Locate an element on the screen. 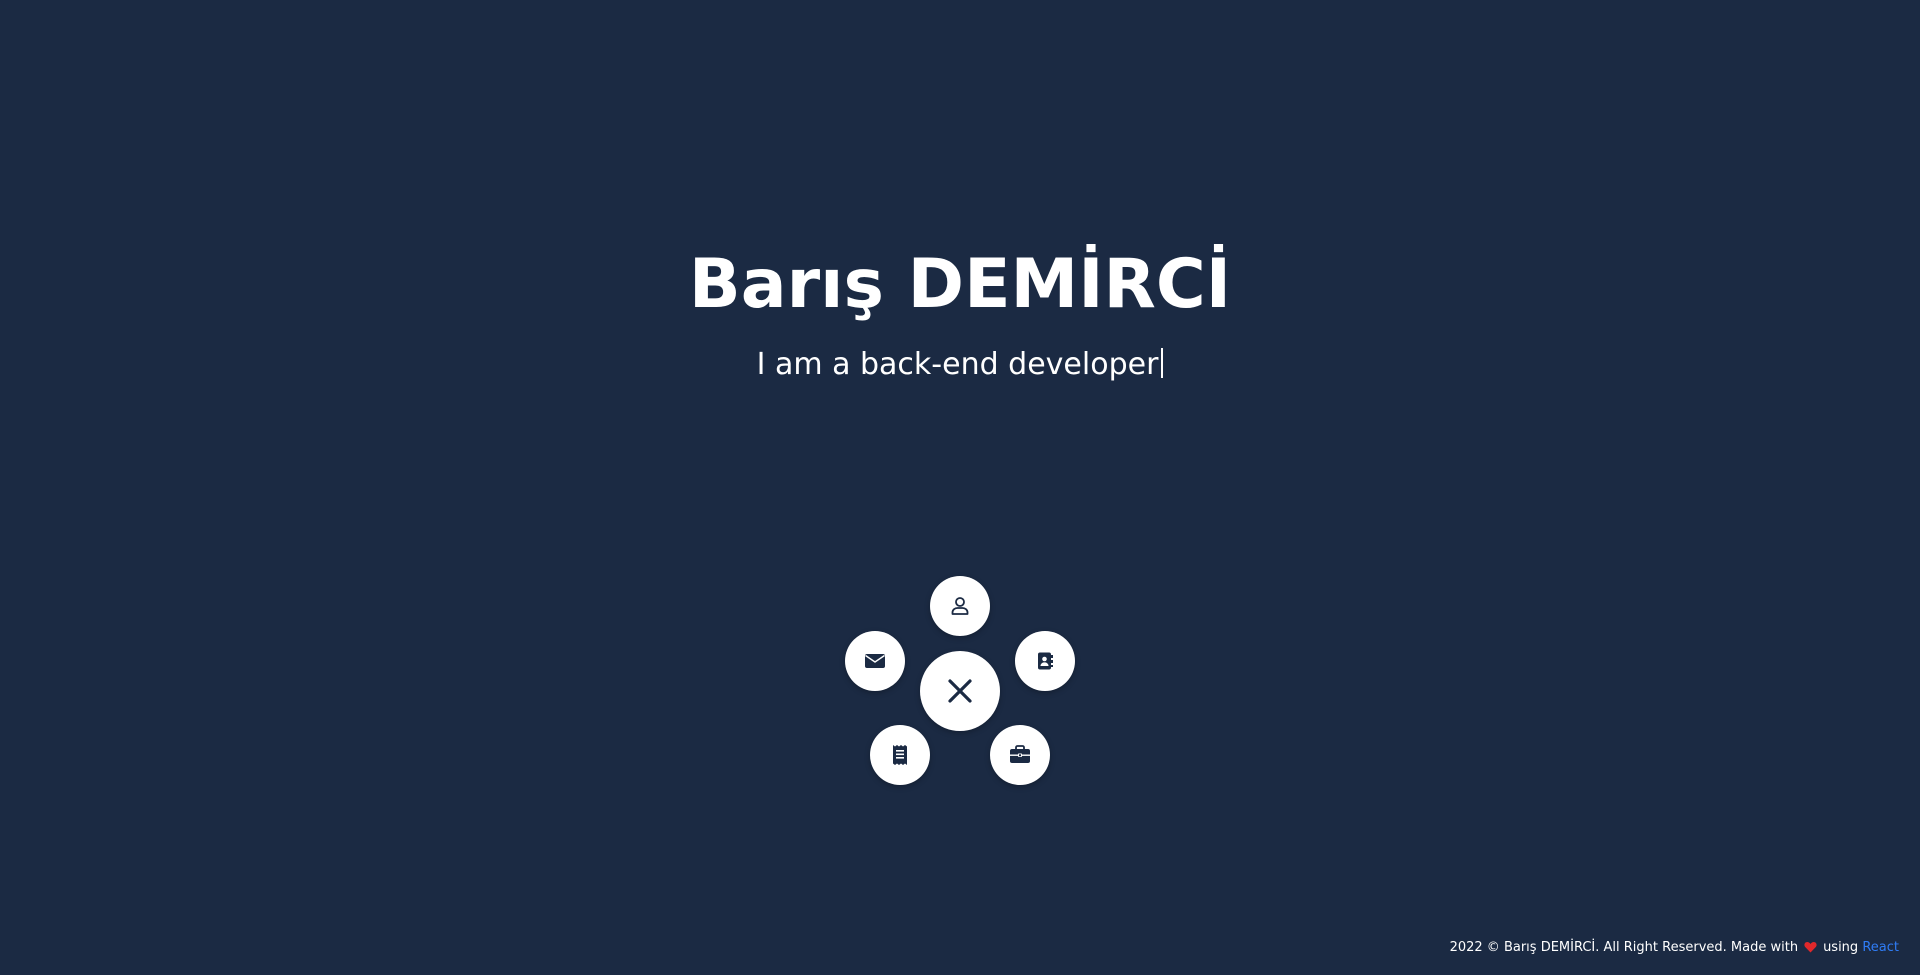  receipt-icon is located at coordinates (900, 755).